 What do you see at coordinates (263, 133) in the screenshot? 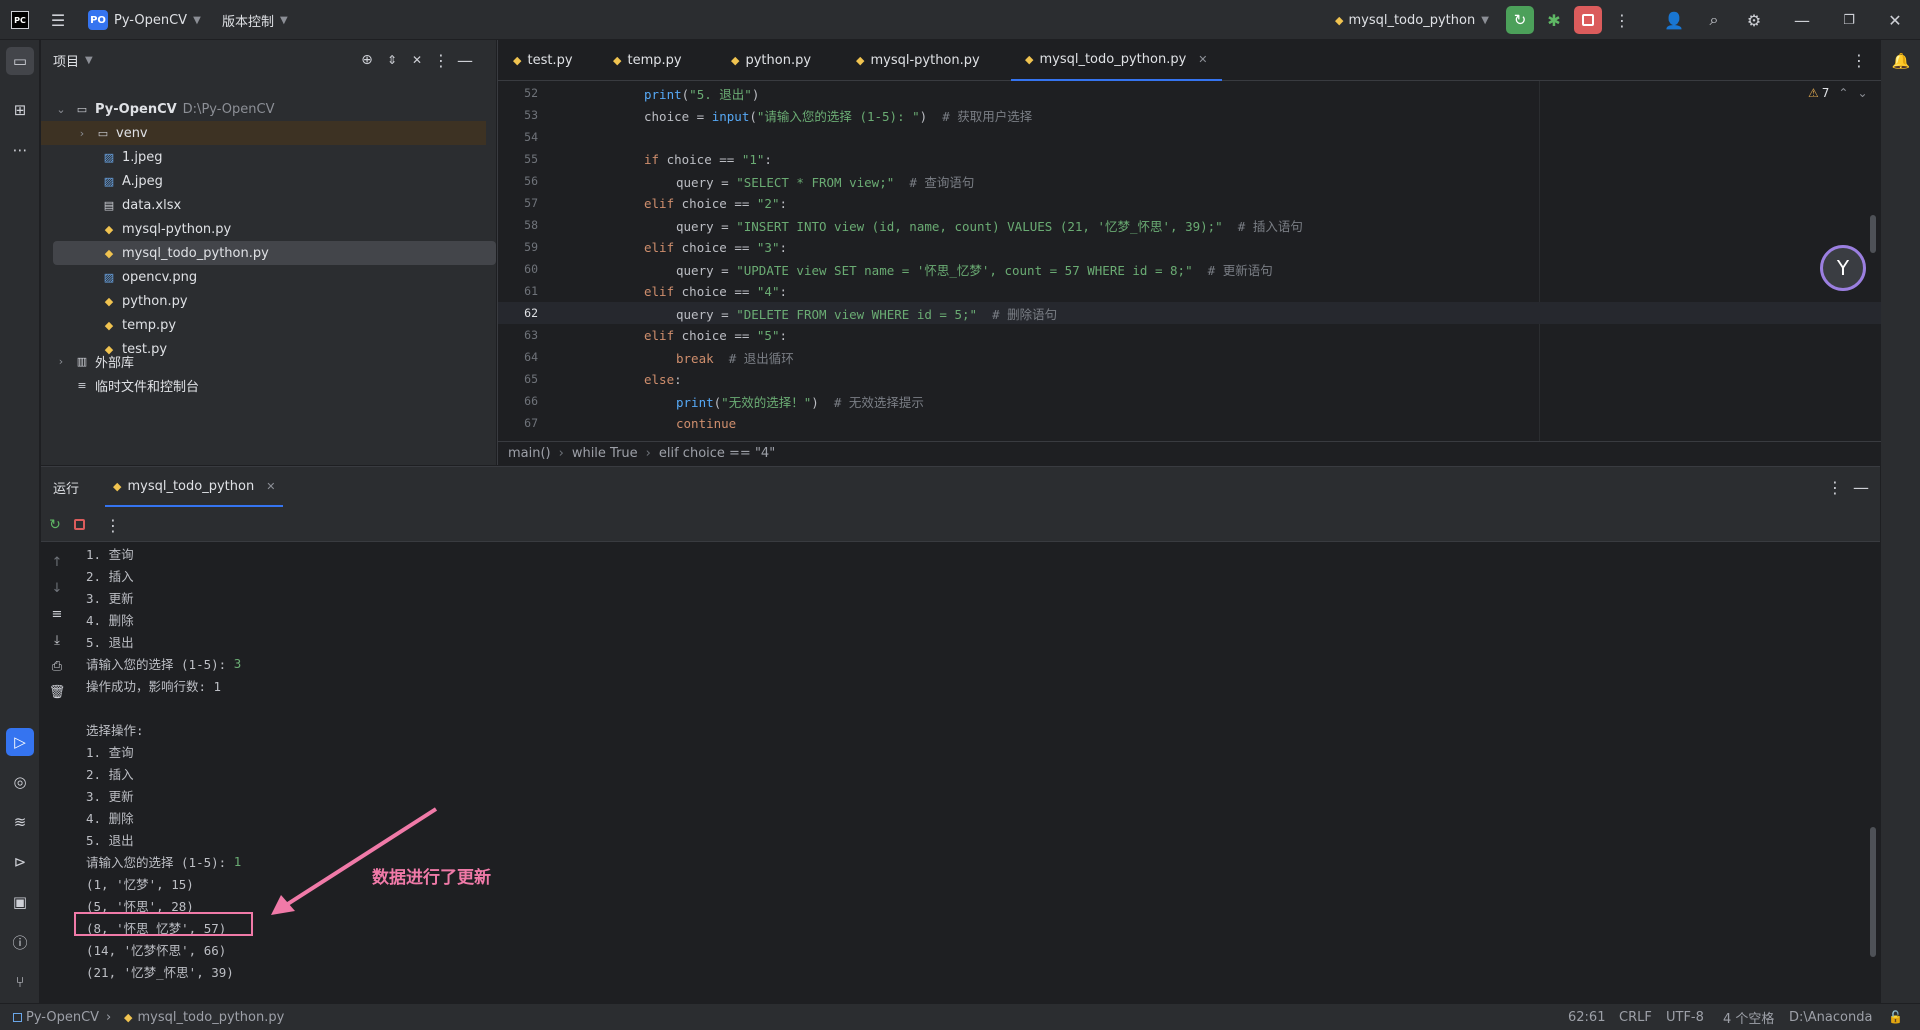
I see `tree-item: › ▭ venv` at bounding box center [263, 133].